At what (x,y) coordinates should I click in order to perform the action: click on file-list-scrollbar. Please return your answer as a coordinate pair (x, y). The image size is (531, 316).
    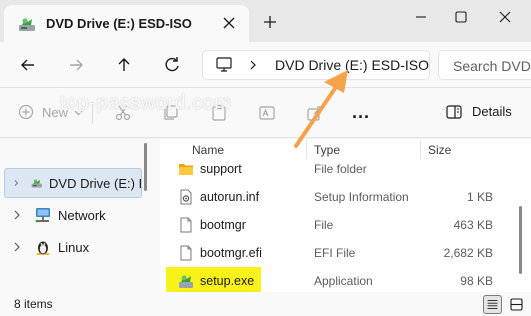
    Looking at the image, I should click on (520, 240).